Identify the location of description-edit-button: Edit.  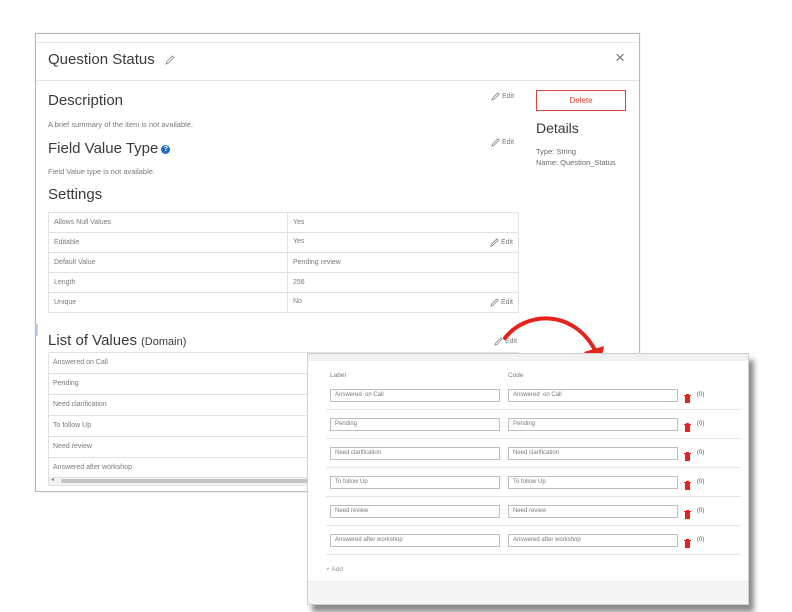
(502, 96).